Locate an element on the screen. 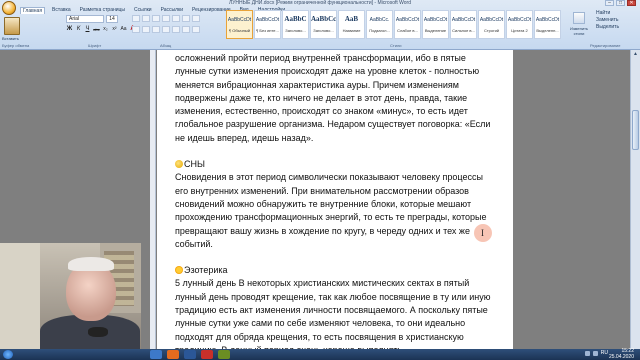 Image resolution: width=640 pixels, height=360 pixels. font-size-select: 14 is located at coordinates (112, 19).